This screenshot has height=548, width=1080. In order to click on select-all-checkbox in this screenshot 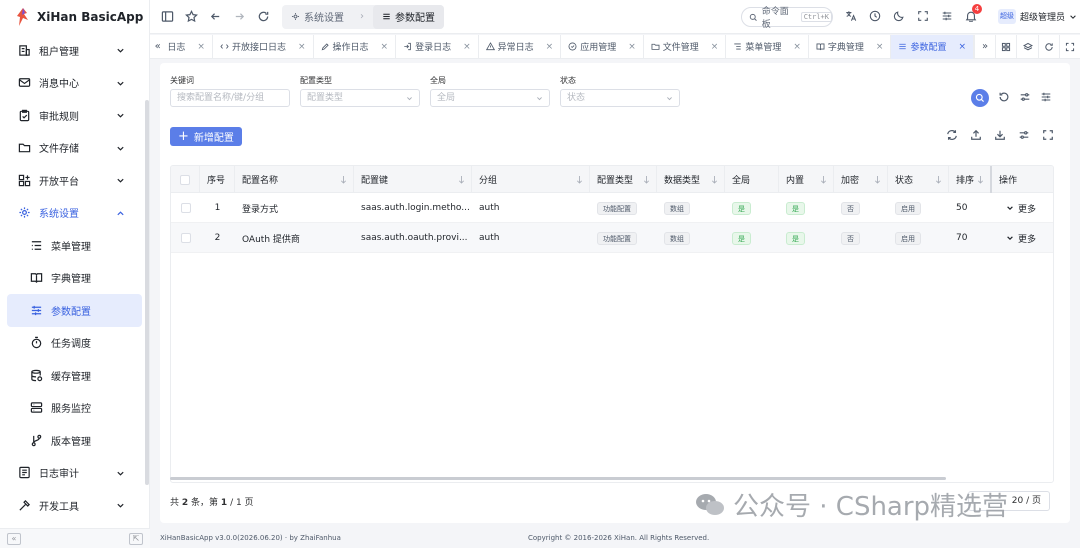, I will do `click(185, 179)`.